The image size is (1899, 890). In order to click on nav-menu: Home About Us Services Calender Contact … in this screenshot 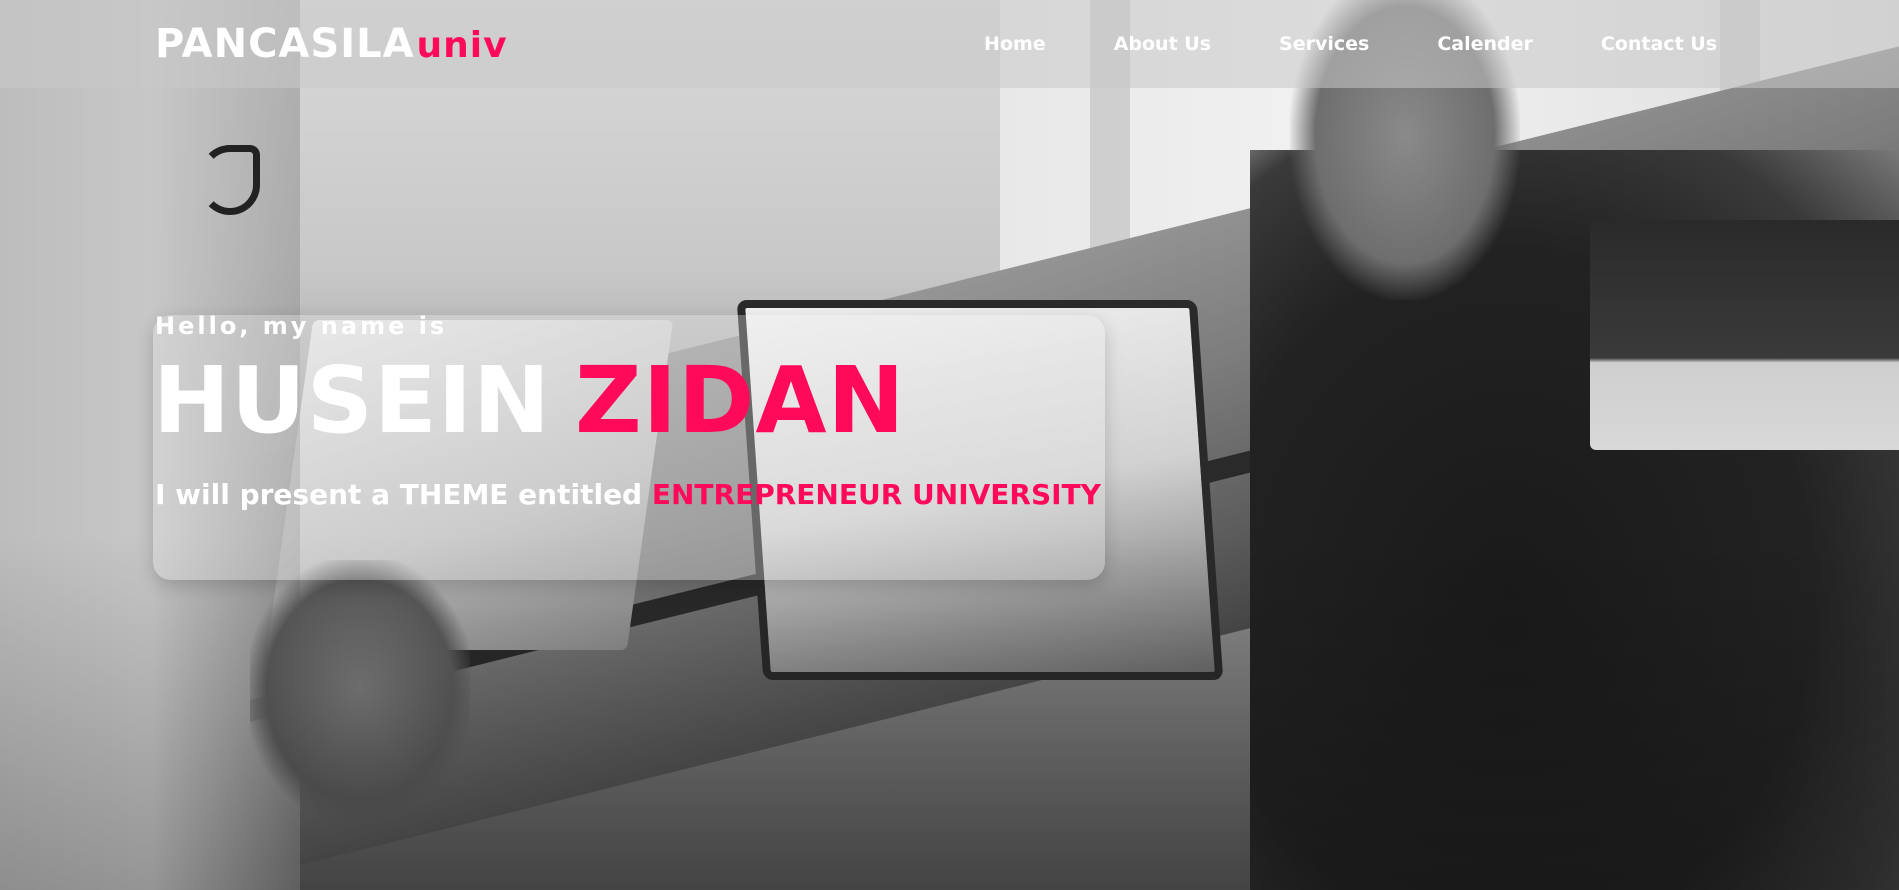, I will do `click(1350, 44)`.